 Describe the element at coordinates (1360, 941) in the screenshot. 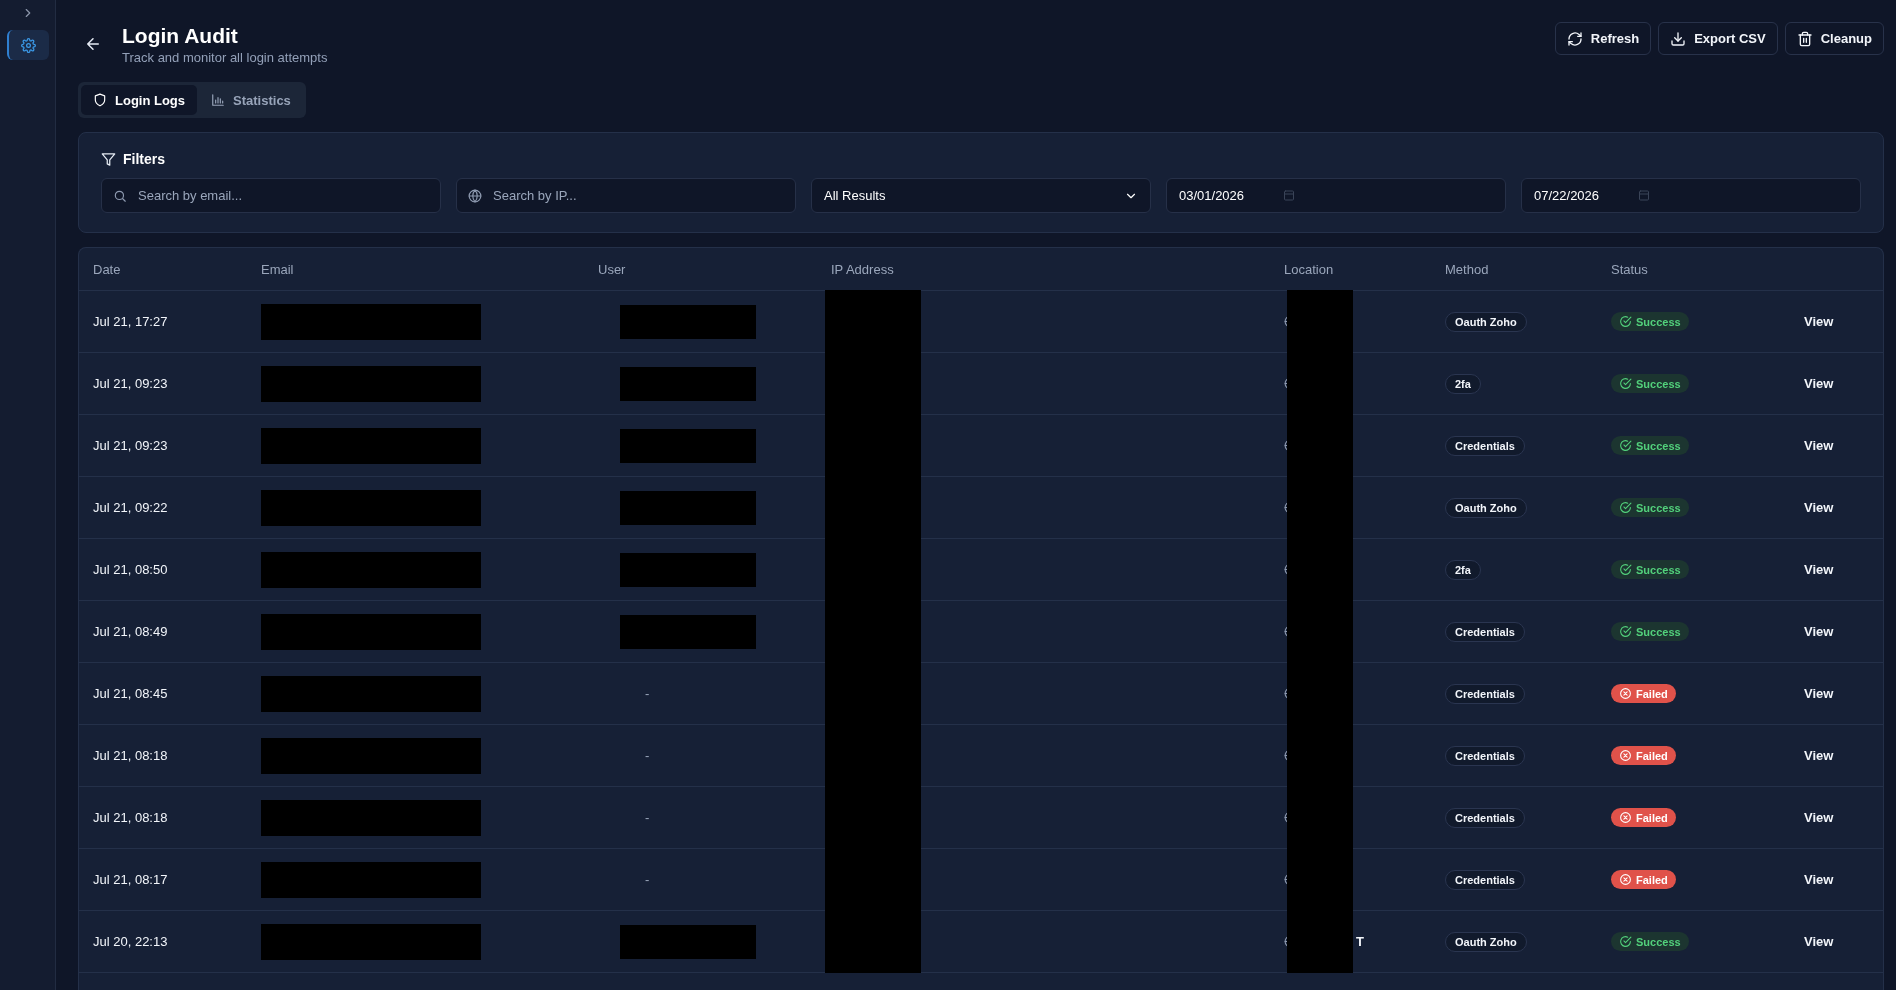

I see `location-cell: T` at that location.